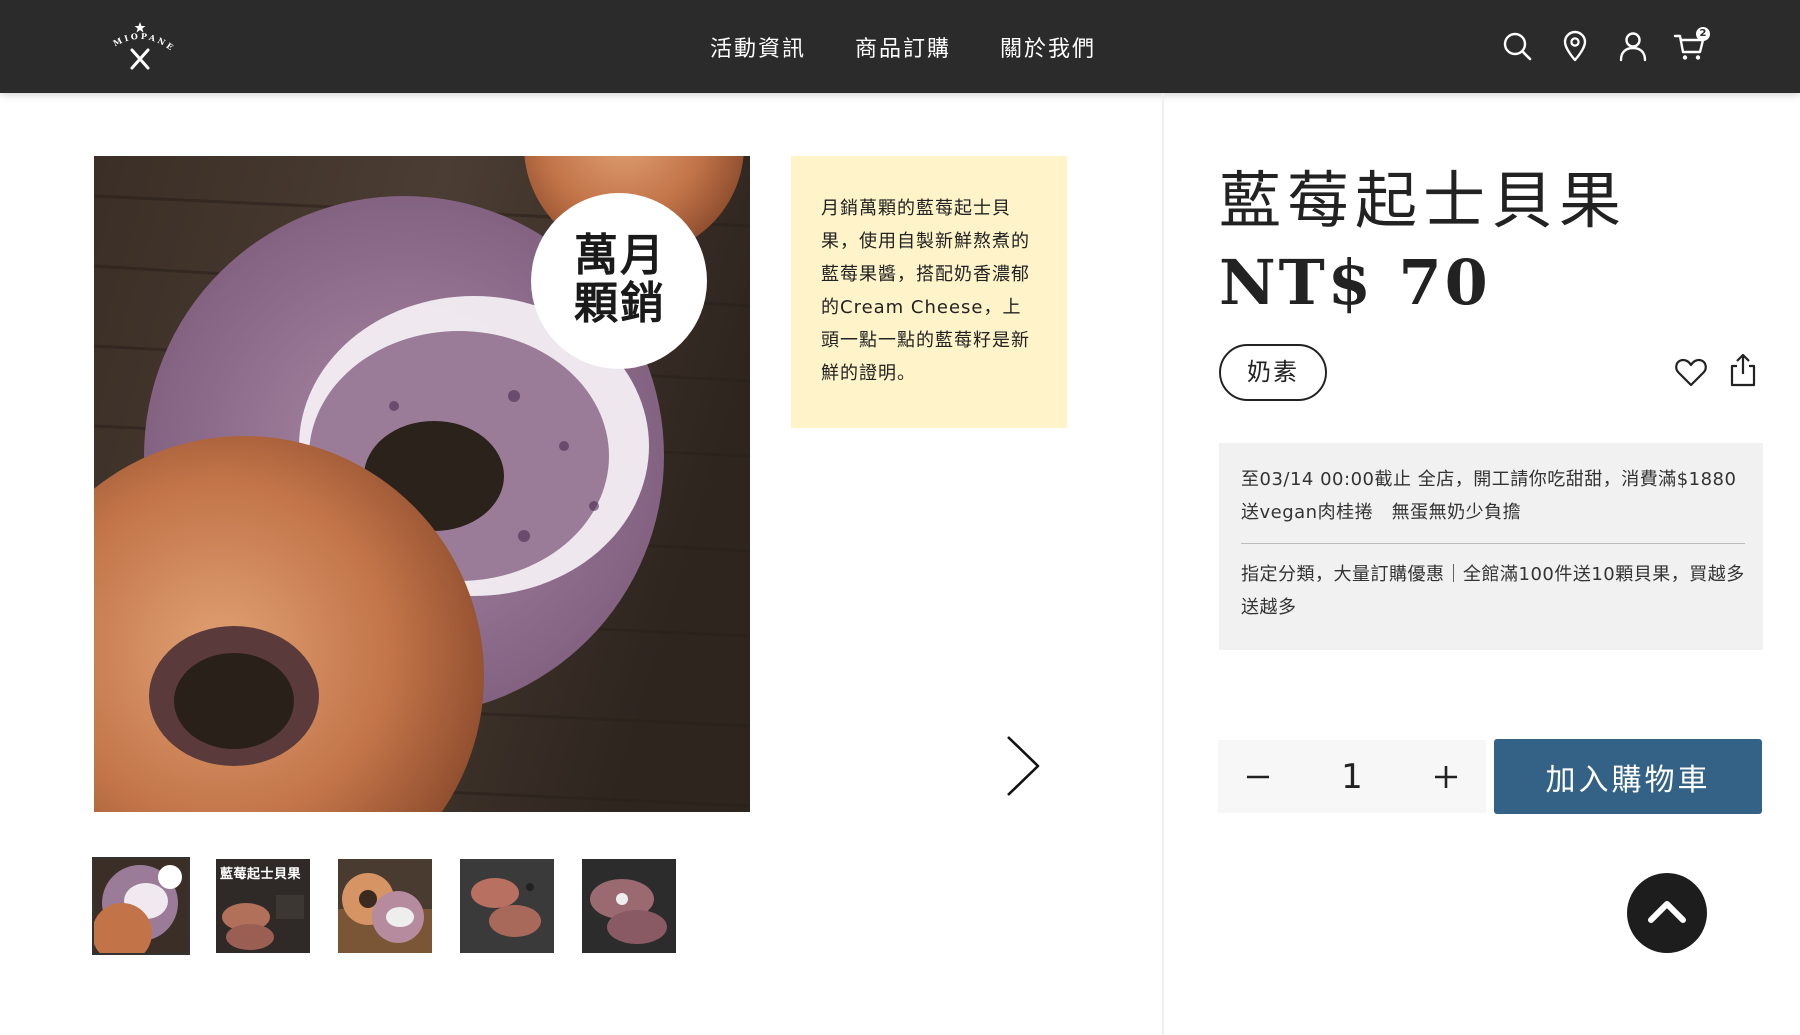 The width and height of the screenshot is (1800, 1035). I want to click on share-icon, so click(1743, 370).